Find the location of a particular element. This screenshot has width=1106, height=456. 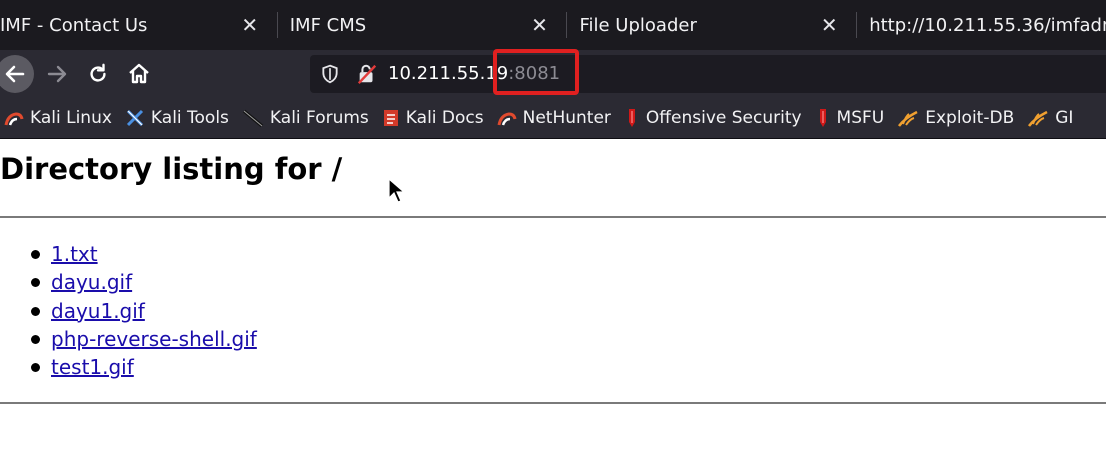

tab-title: IMF - Contact Us is located at coordinates (74, 25).